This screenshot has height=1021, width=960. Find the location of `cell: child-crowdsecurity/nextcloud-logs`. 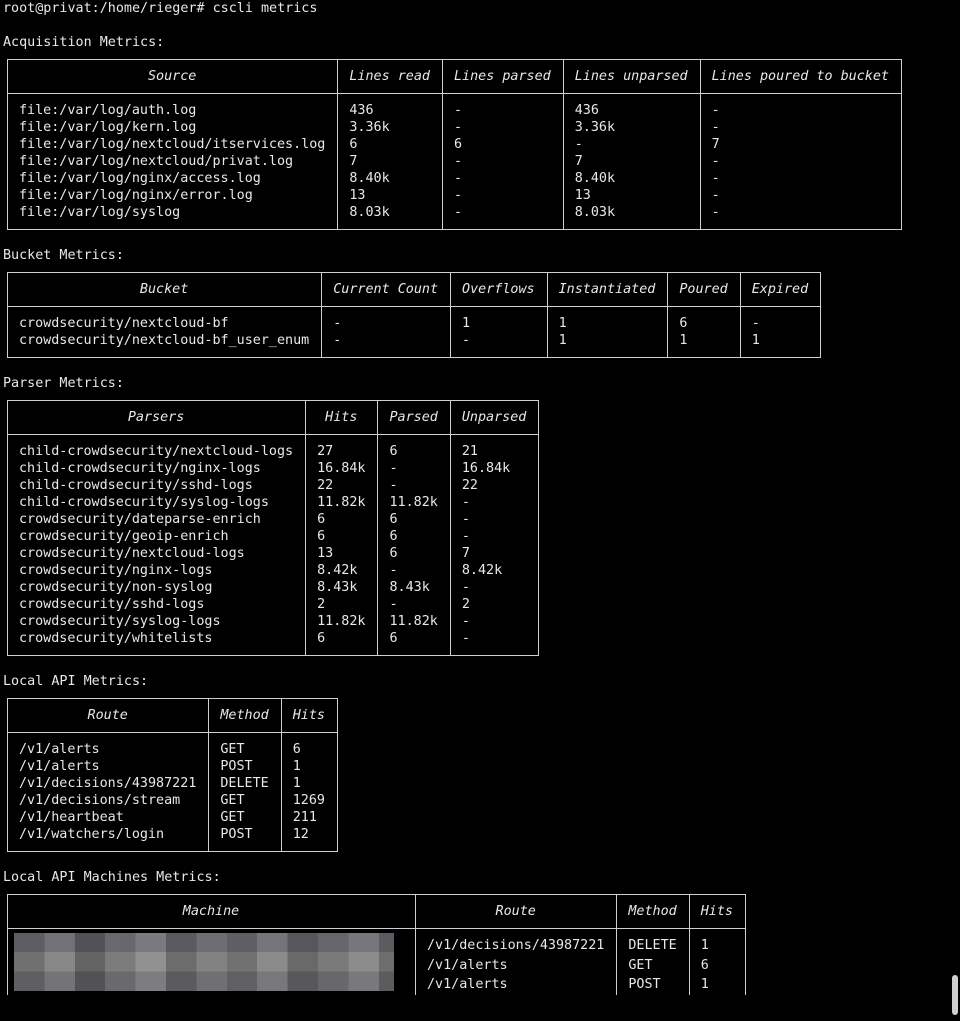

cell: child-crowdsecurity/nextcloud-logs is located at coordinates (156, 447).